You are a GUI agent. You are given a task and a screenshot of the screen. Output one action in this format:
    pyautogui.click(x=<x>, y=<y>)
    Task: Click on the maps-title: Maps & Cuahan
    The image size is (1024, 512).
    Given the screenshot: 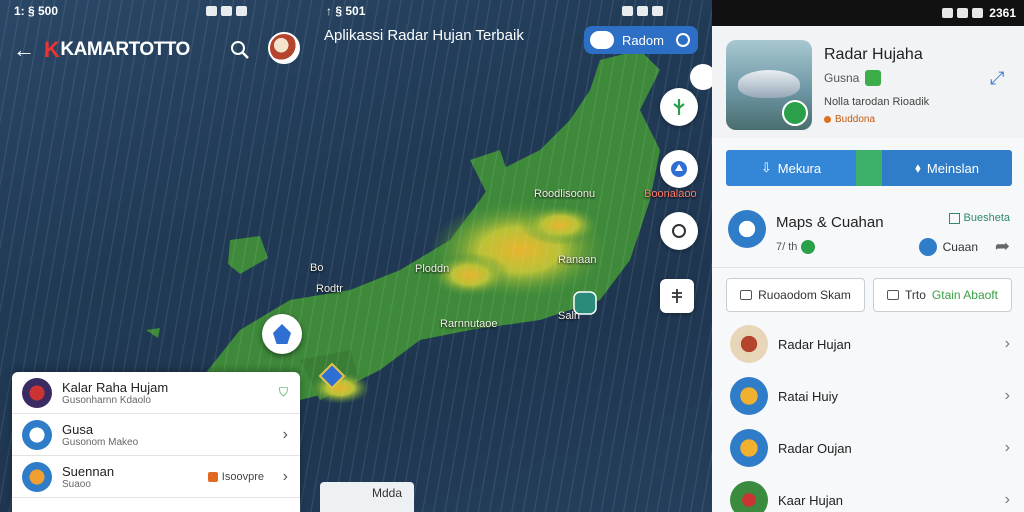 What is the action you would take?
    pyautogui.click(x=830, y=222)
    